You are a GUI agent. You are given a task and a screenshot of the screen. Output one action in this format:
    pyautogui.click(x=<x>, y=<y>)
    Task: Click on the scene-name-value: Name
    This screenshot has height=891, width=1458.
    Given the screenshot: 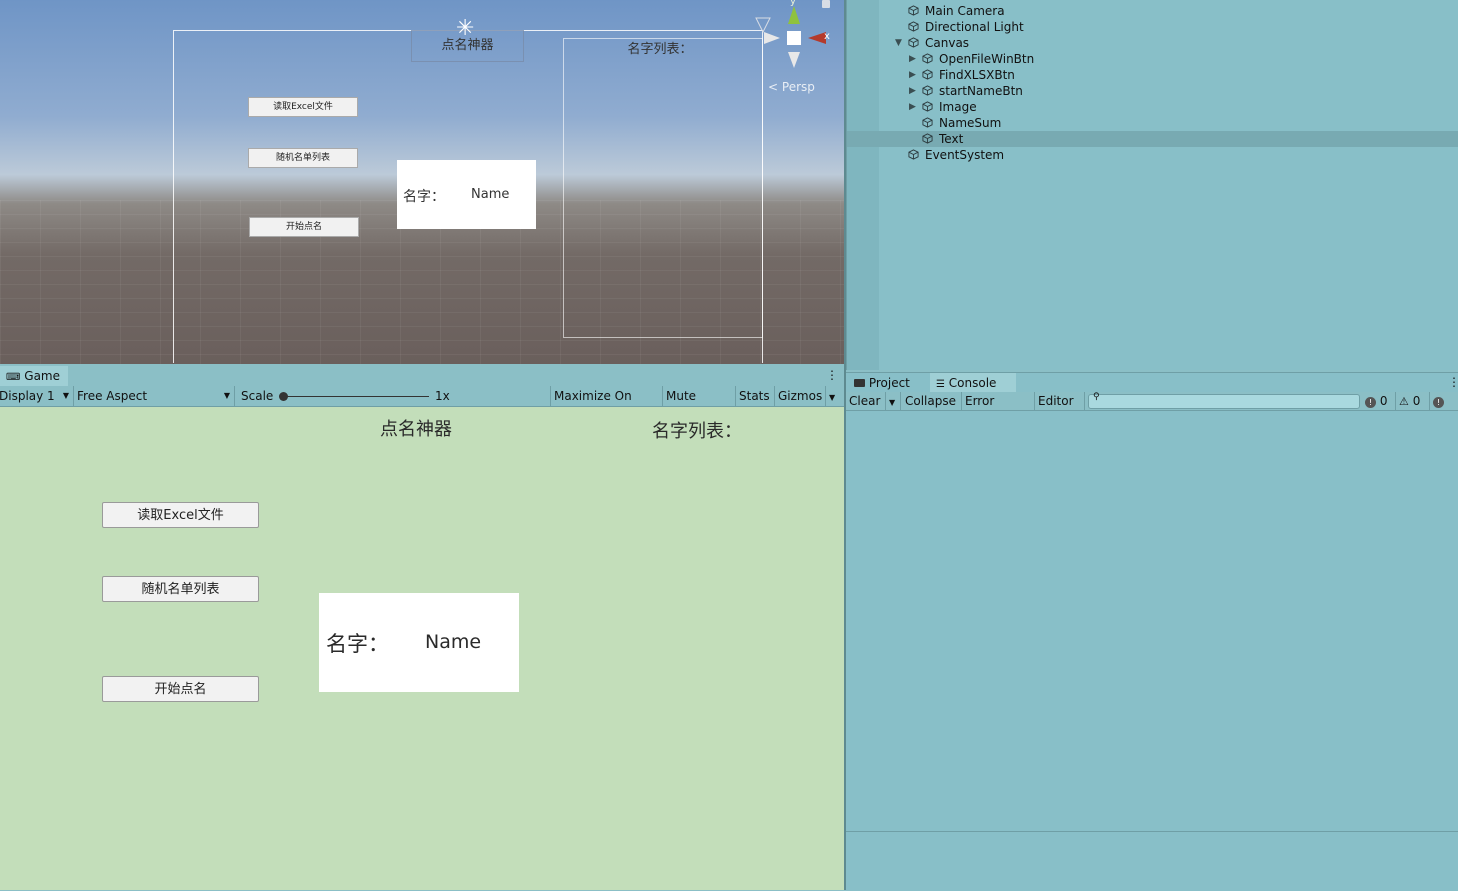 What is the action you would take?
    pyautogui.click(x=490, y=194)
    